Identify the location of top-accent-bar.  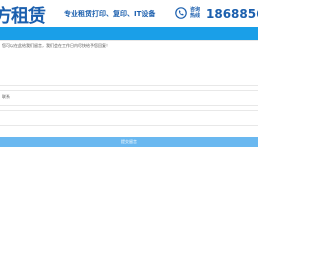
(129, 33).